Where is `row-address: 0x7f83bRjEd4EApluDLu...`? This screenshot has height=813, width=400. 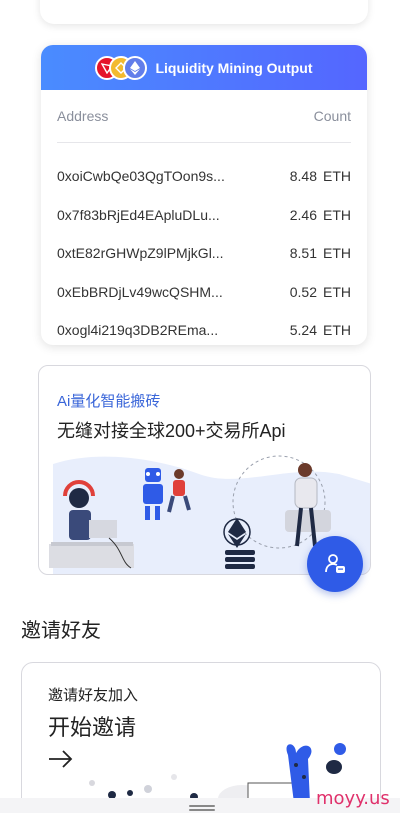
row-address: 0x7f83bRjEd4EApluDLu... is located at coordinates (138, 214).